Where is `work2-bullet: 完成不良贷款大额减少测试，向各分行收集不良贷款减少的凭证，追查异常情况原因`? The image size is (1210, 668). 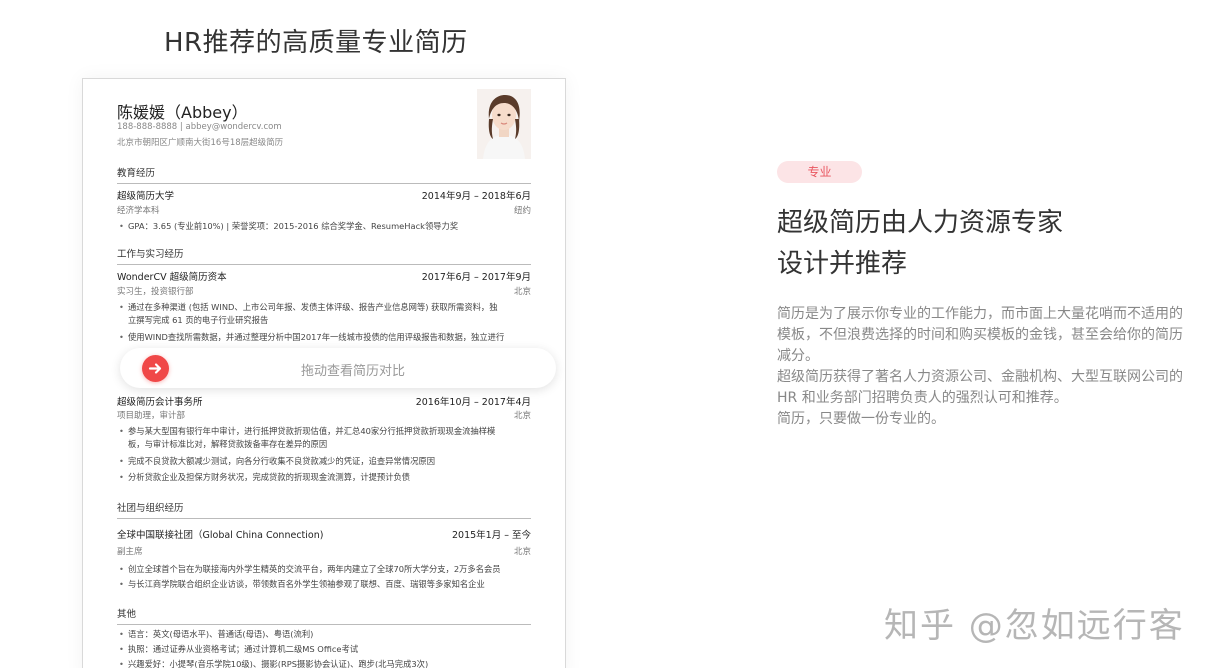
work2-bullet: 完成不良贷款大额减少测试，向各分行收集不良贷款减少的凭证，追查异常情况原因 is located at coordinates (324, 461).